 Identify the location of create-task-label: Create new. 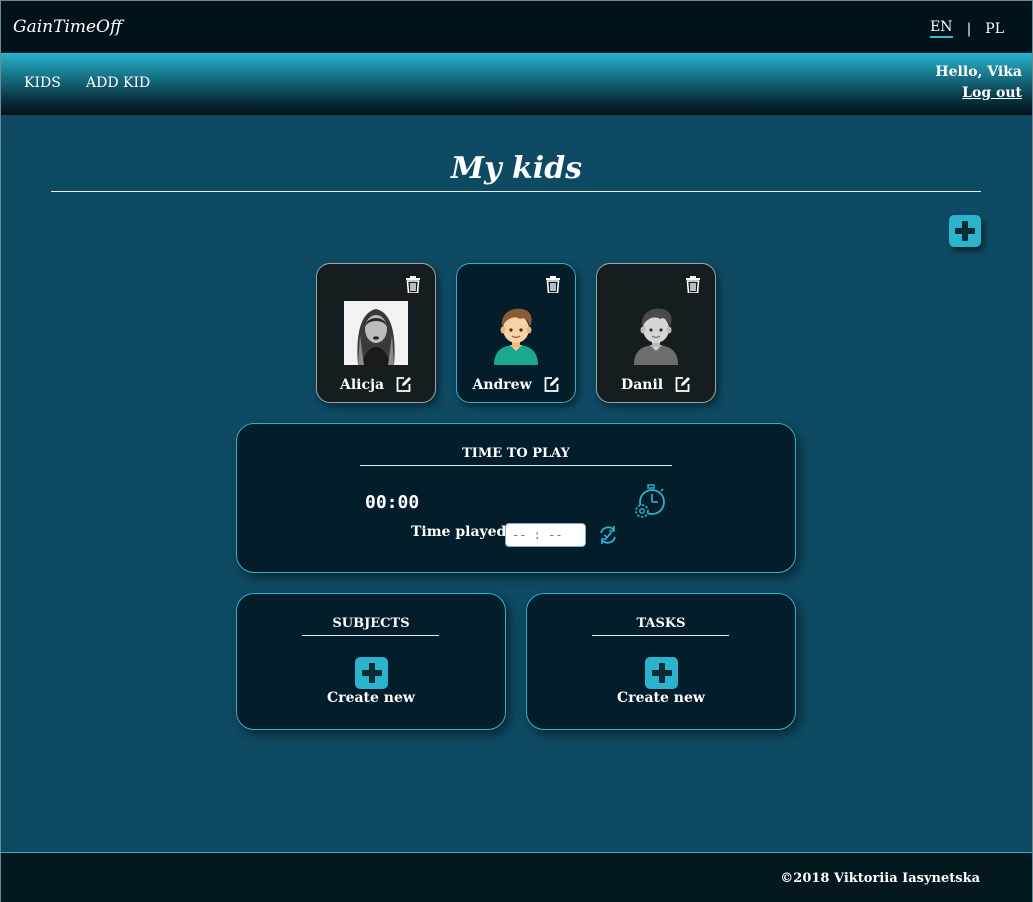
(661, 698).